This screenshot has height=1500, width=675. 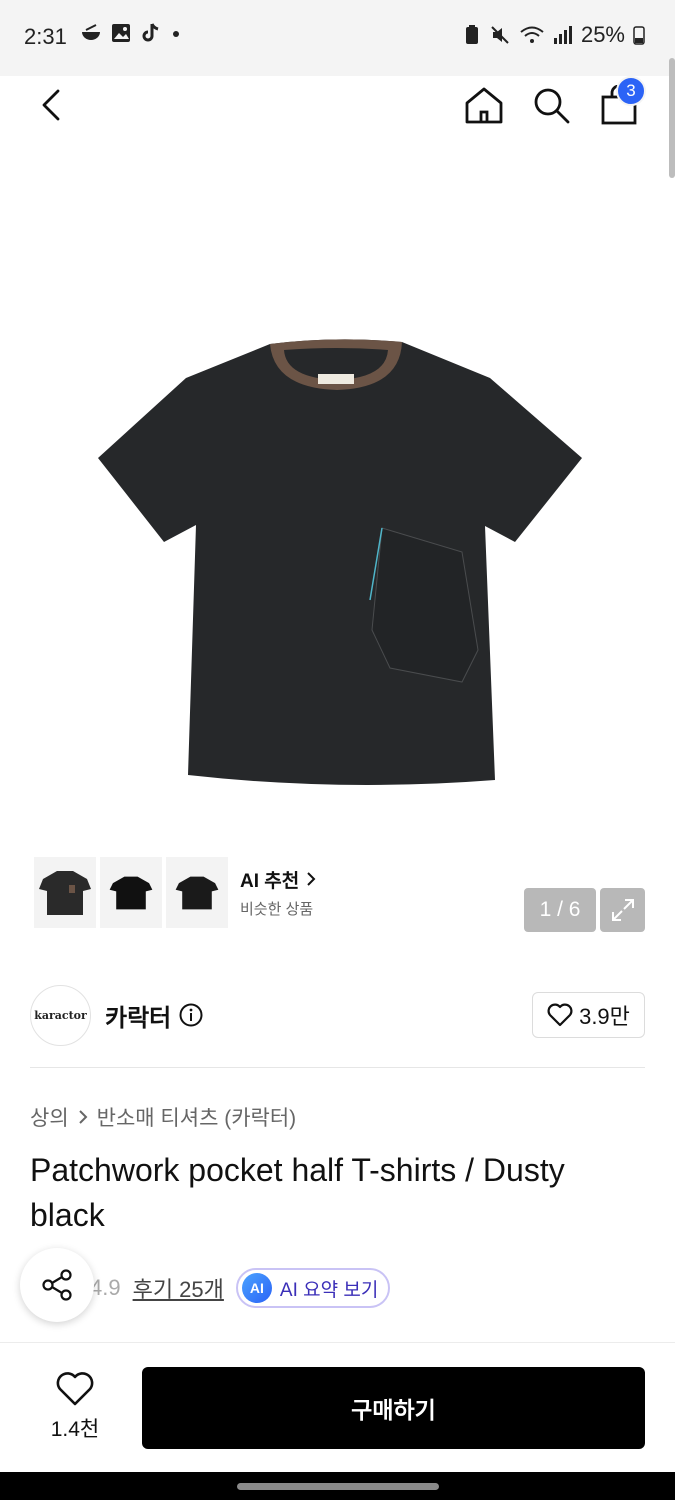 I want to click on back-button, so click(x=53, y=105).